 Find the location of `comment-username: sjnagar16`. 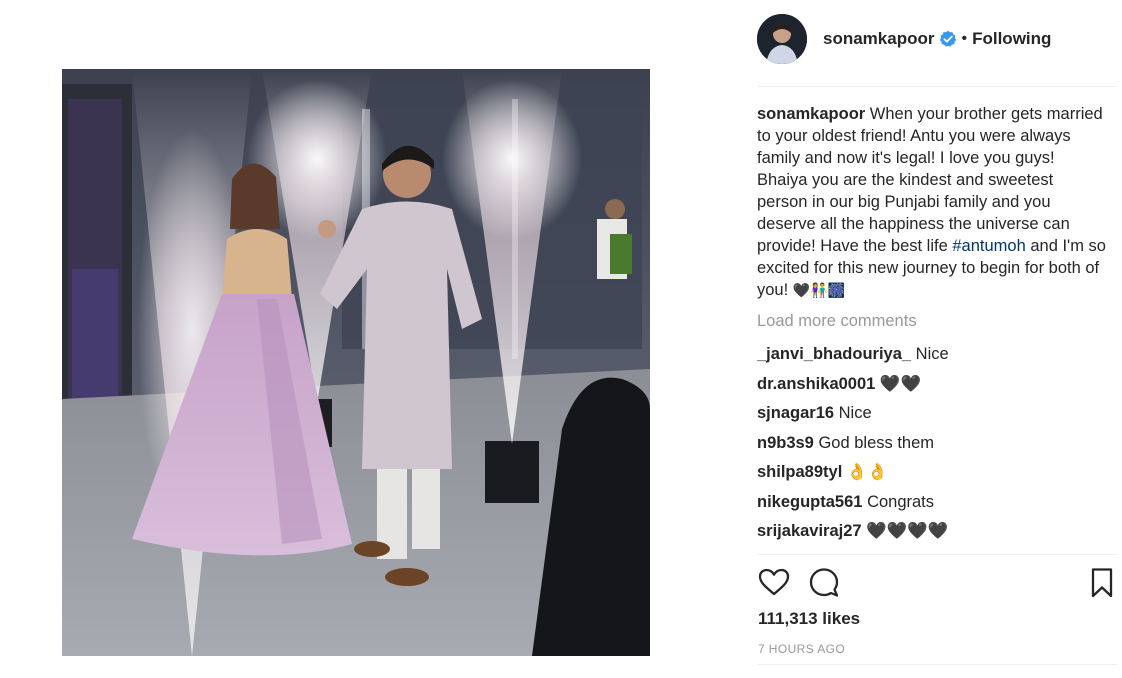

comment-username: sjnagar16 is located at coordinates (795, 413).